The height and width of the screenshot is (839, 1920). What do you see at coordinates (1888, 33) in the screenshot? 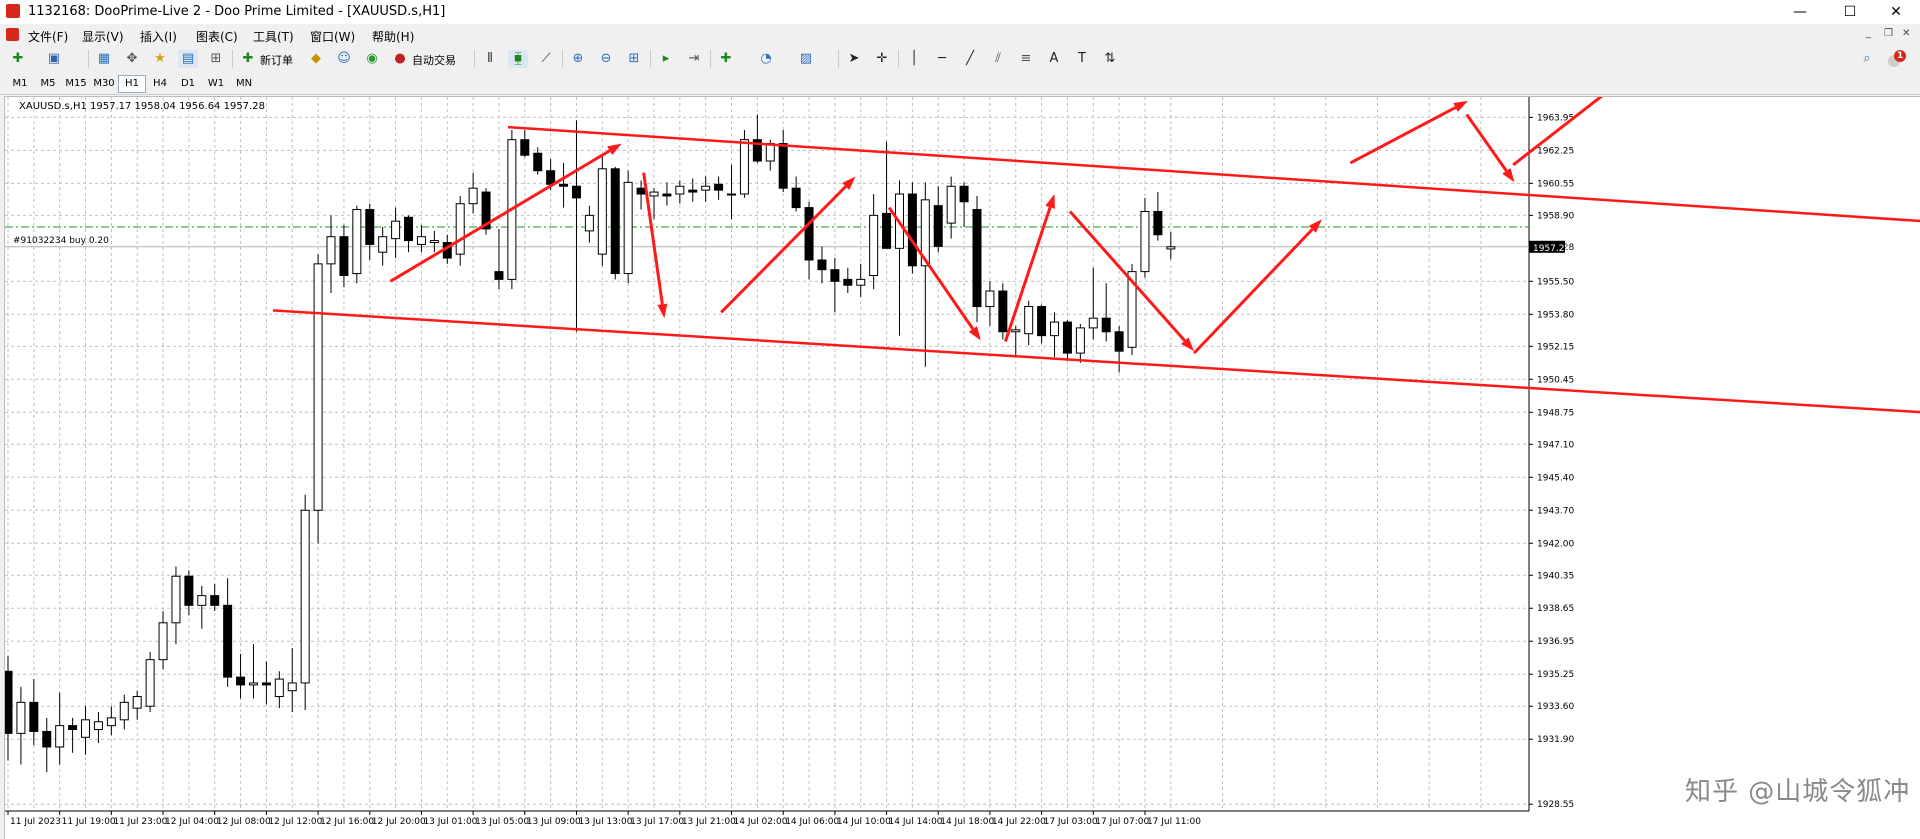
I see `mdi-restore-button: ❐` at bounding box center [1888, 33].